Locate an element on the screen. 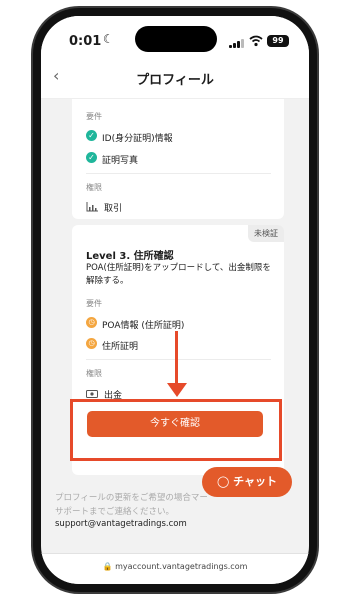 The width and height of the screenshot is (350, 600). wifi-icon is located at coordinates (256, 41).